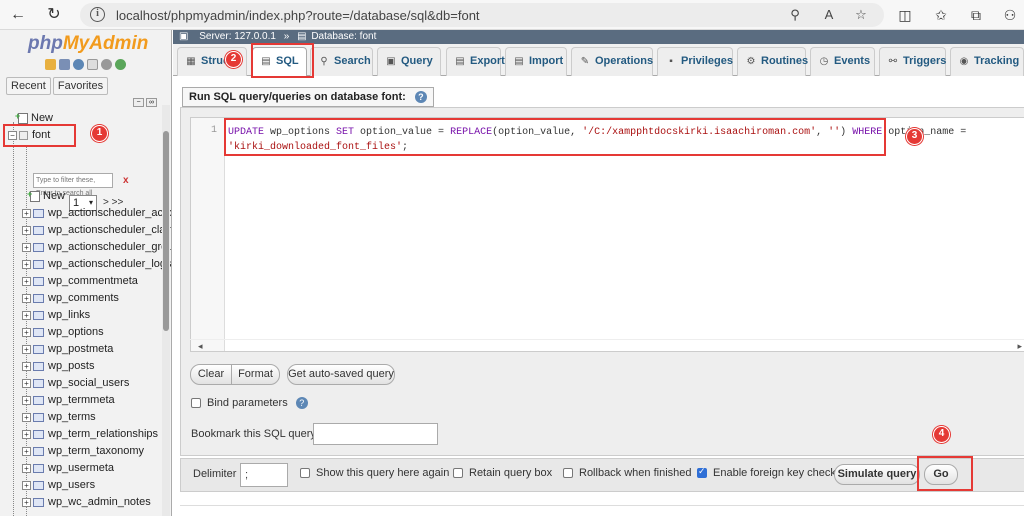 This screenshot has width=1024, height=516. What do you see at coordinates (341, 61) in the screenshot?
I see `tab-search: ⚲ Search` at bounding box center [341, 61].